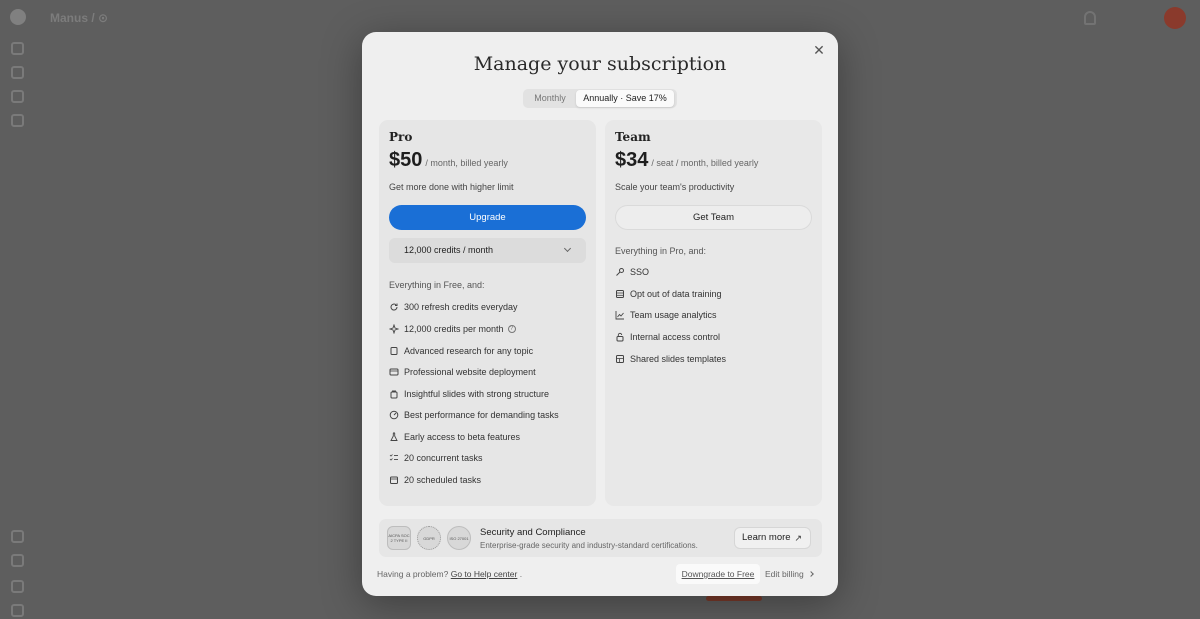 The image size is (1200, 619). What do you see at coordinates (466, 163) in the screenshot?
I see `price-note: / month, billed yearly` at bounding box center [466, 163].